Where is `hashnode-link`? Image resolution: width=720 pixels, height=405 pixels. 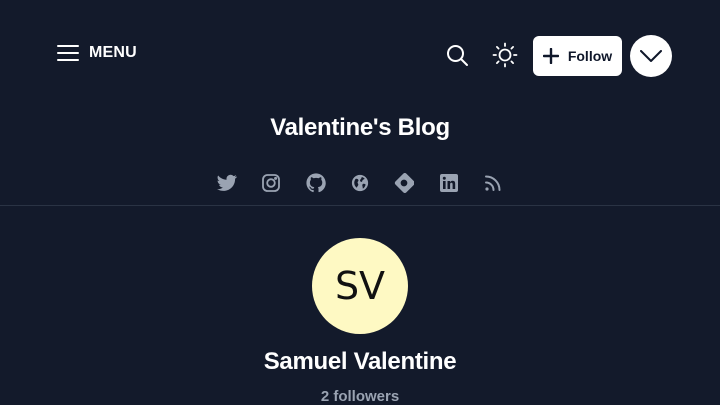
hashnode-link is located at coordinates (404, 183).